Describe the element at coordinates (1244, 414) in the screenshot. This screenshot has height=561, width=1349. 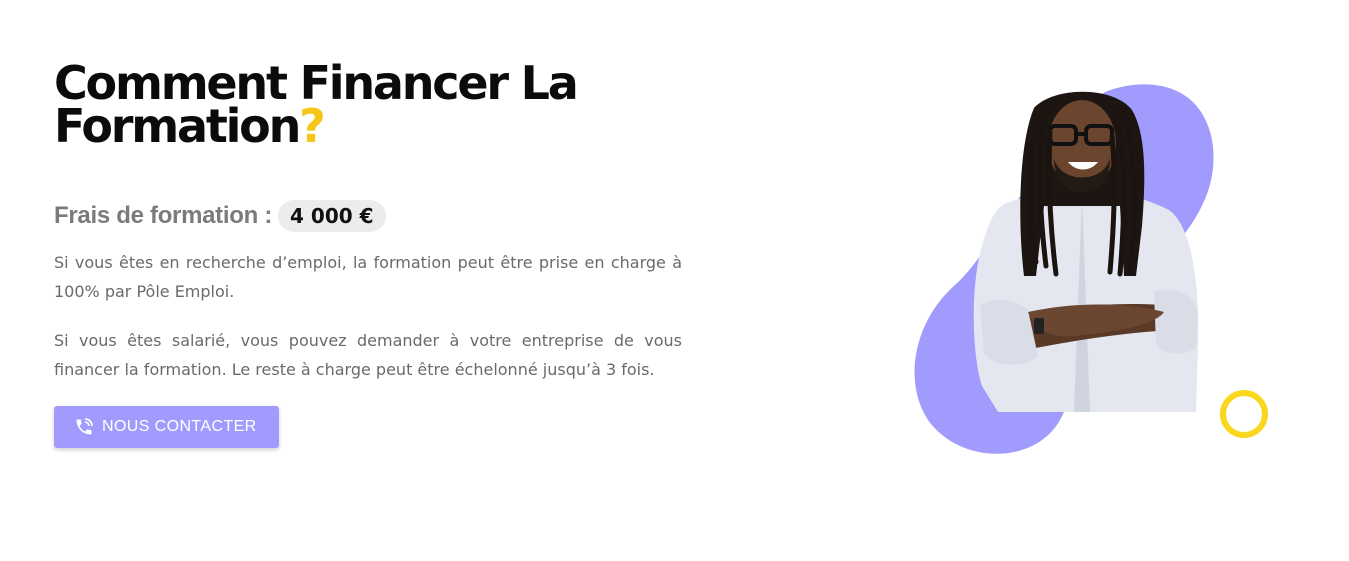
I see `yellow-ring-decoration` at that location.